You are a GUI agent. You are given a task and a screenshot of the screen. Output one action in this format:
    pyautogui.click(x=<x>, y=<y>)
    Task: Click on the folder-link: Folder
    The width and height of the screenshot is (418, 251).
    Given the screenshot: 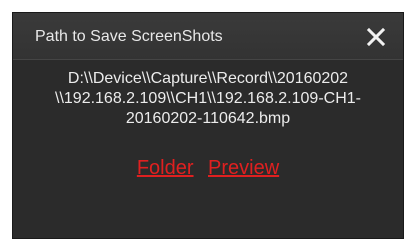 What is the action you would take?
    pyautogui.click(x=165, y=168)
    